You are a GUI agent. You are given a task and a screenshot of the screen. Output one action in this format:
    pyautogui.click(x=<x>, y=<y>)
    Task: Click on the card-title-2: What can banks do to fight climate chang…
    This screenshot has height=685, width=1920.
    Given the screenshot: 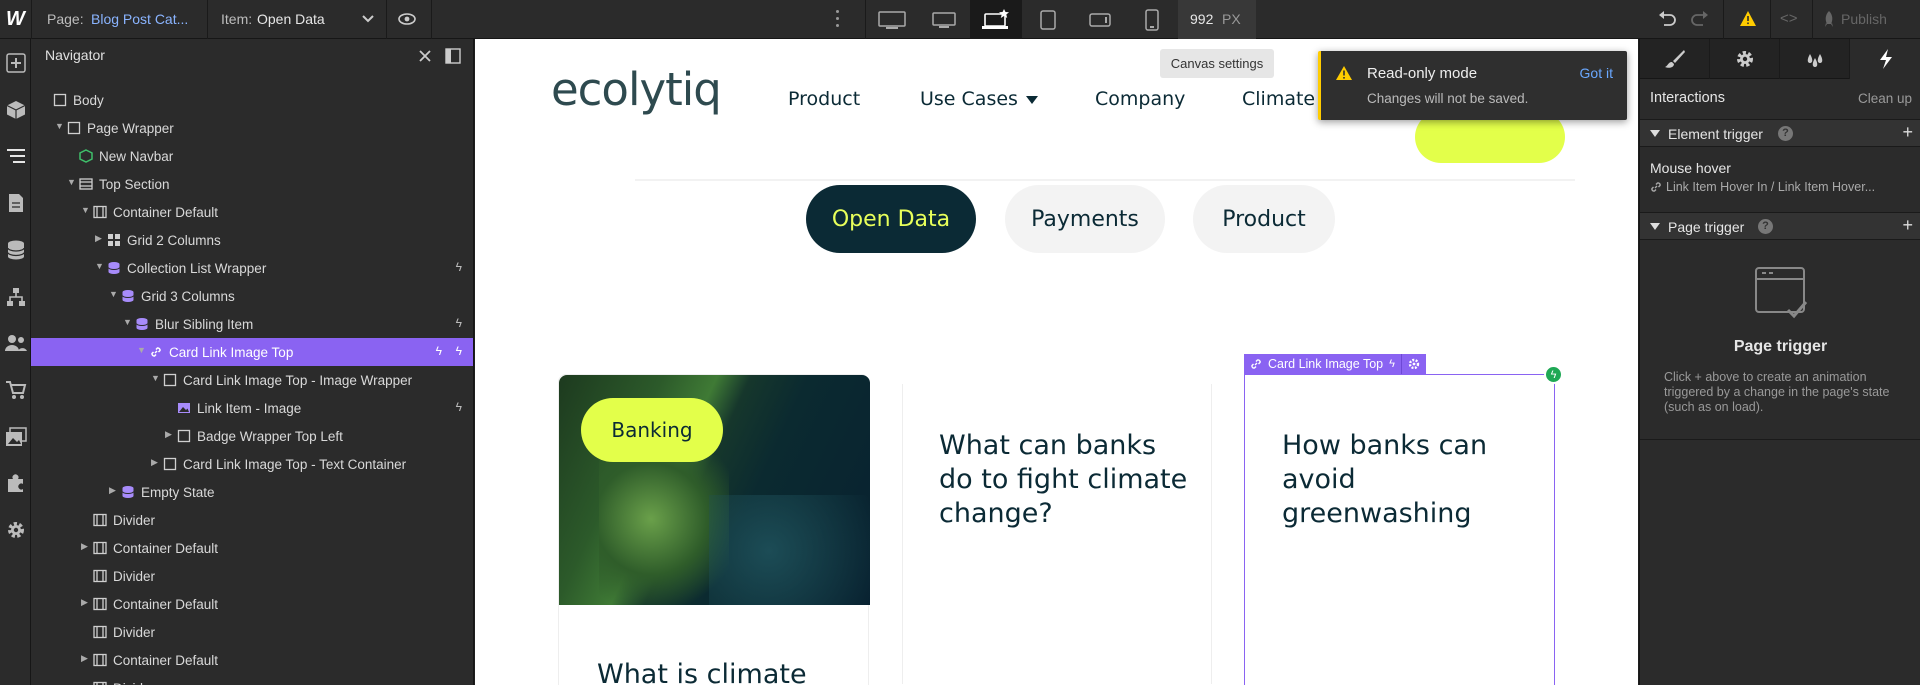 What is the action you would take?
    pyautogui.click(x=1064, y=480)
    